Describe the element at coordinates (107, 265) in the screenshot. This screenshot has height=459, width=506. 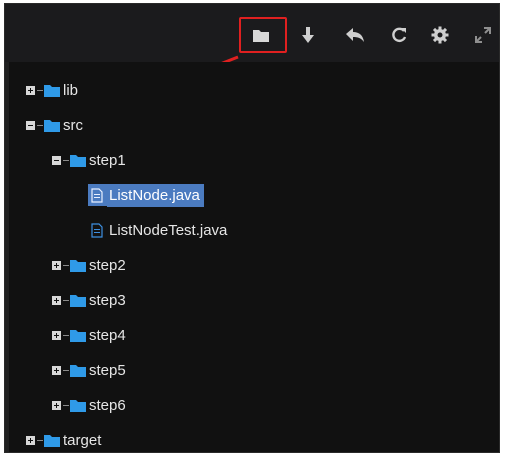
I see `tree-item-label: step2` at that location.